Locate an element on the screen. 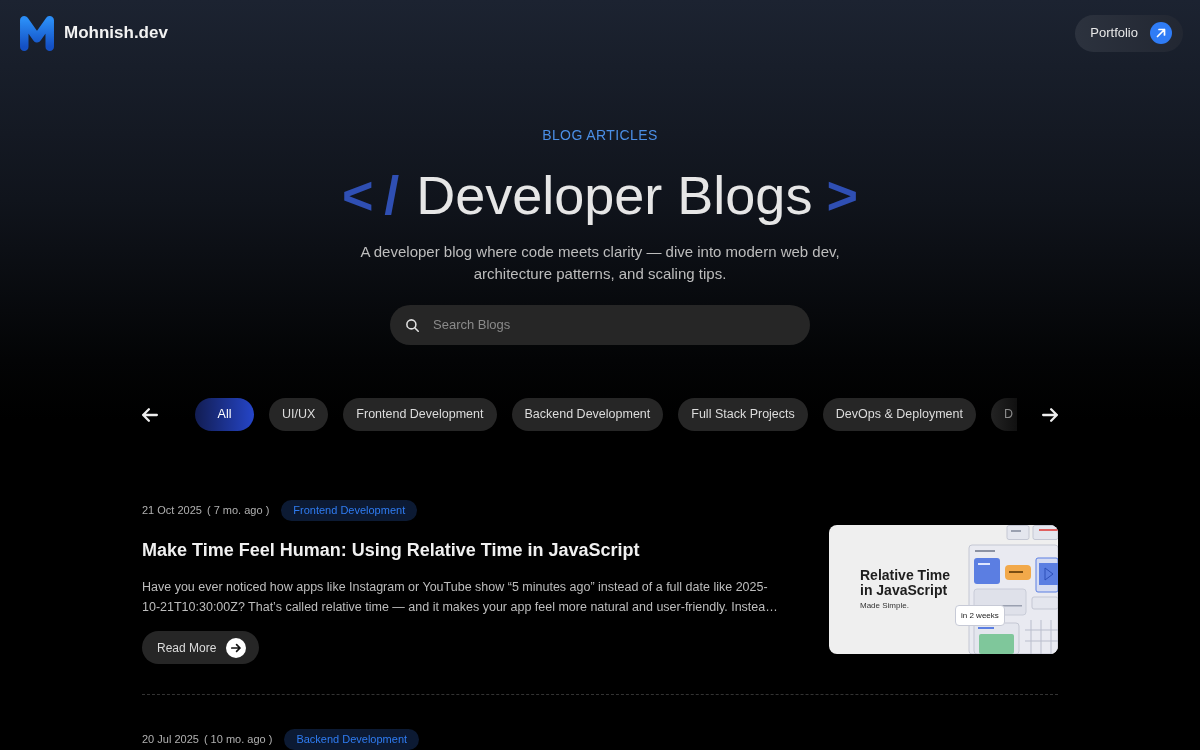  category-tag: Frontend Development is located at coordinates (349, 510).